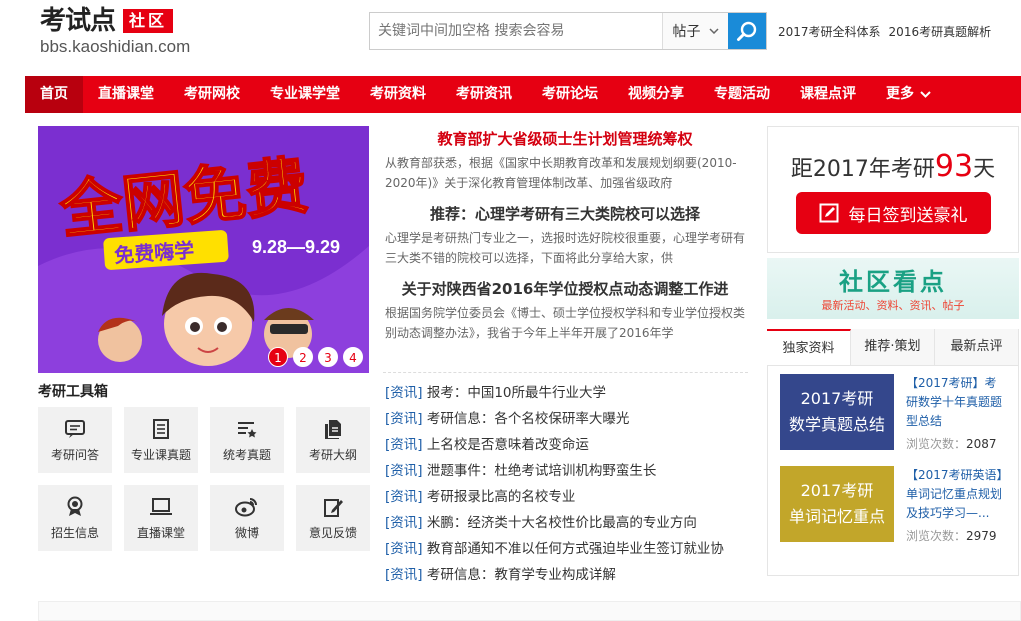 This screenshot has width=1021, height=621. Describe the element at coordinates (328, 357) in the screenshot. I see `carousel-dot: 3` at that location.